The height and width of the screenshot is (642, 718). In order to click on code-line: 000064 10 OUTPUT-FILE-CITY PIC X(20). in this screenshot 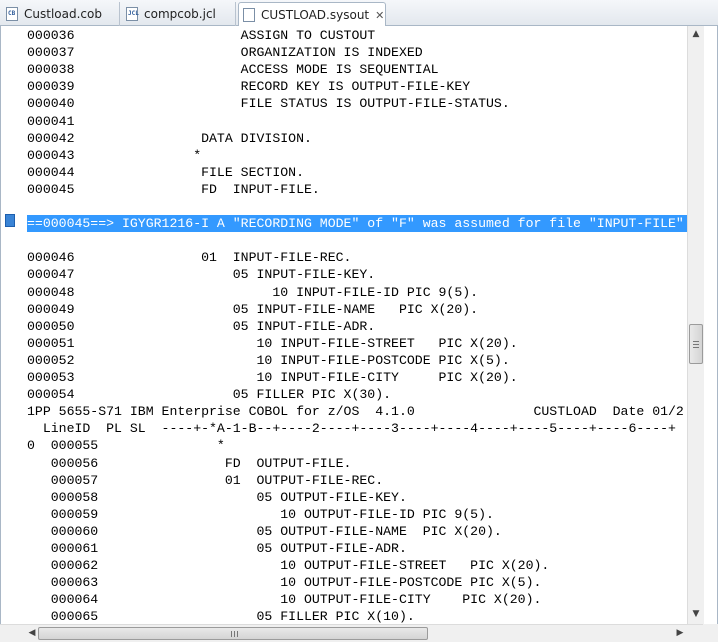, I will do `click(284, 600)`.